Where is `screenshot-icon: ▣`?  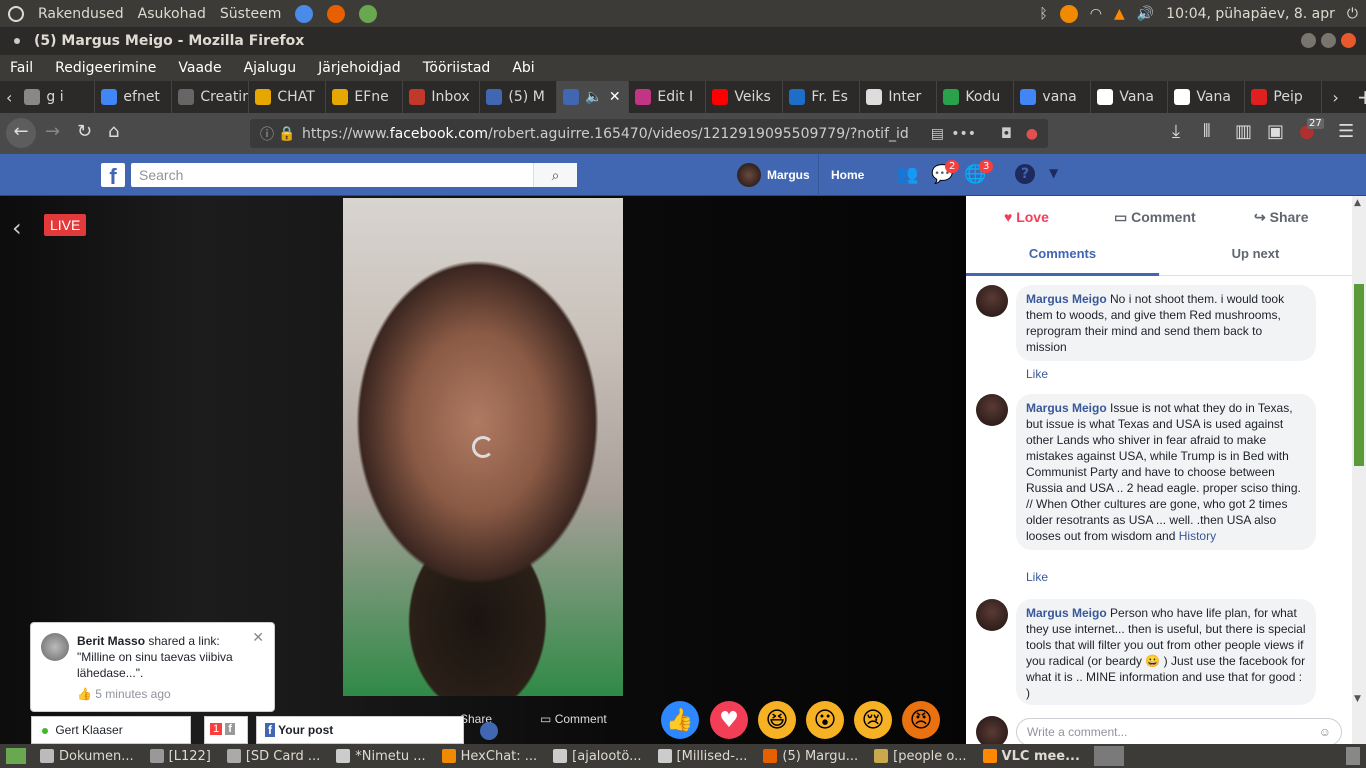
screenshot-icon: ▣ is located at coordinates (1275, 131).